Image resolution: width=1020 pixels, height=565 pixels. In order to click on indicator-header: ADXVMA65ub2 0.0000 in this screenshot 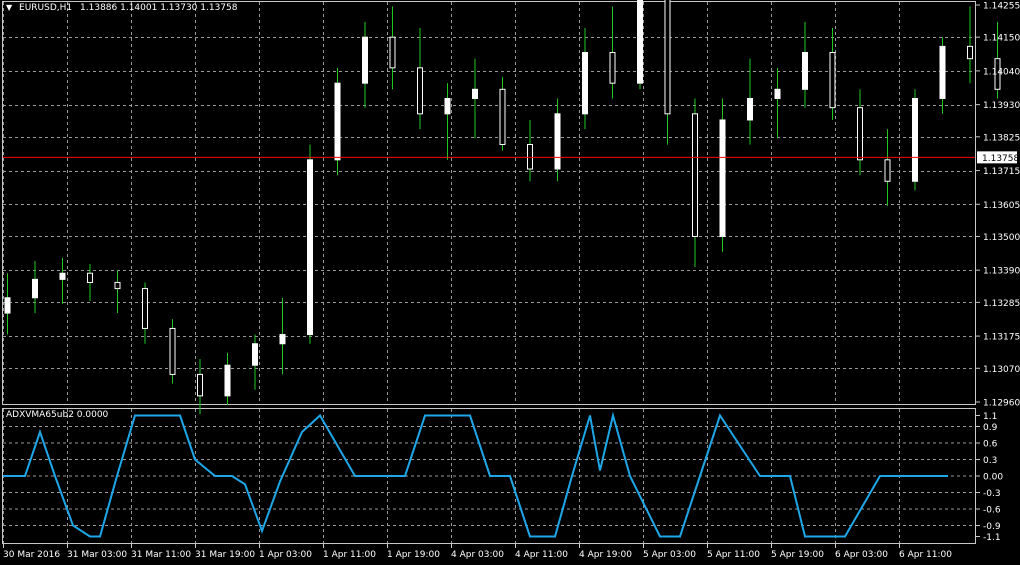, I will do `click(57, 415)`.